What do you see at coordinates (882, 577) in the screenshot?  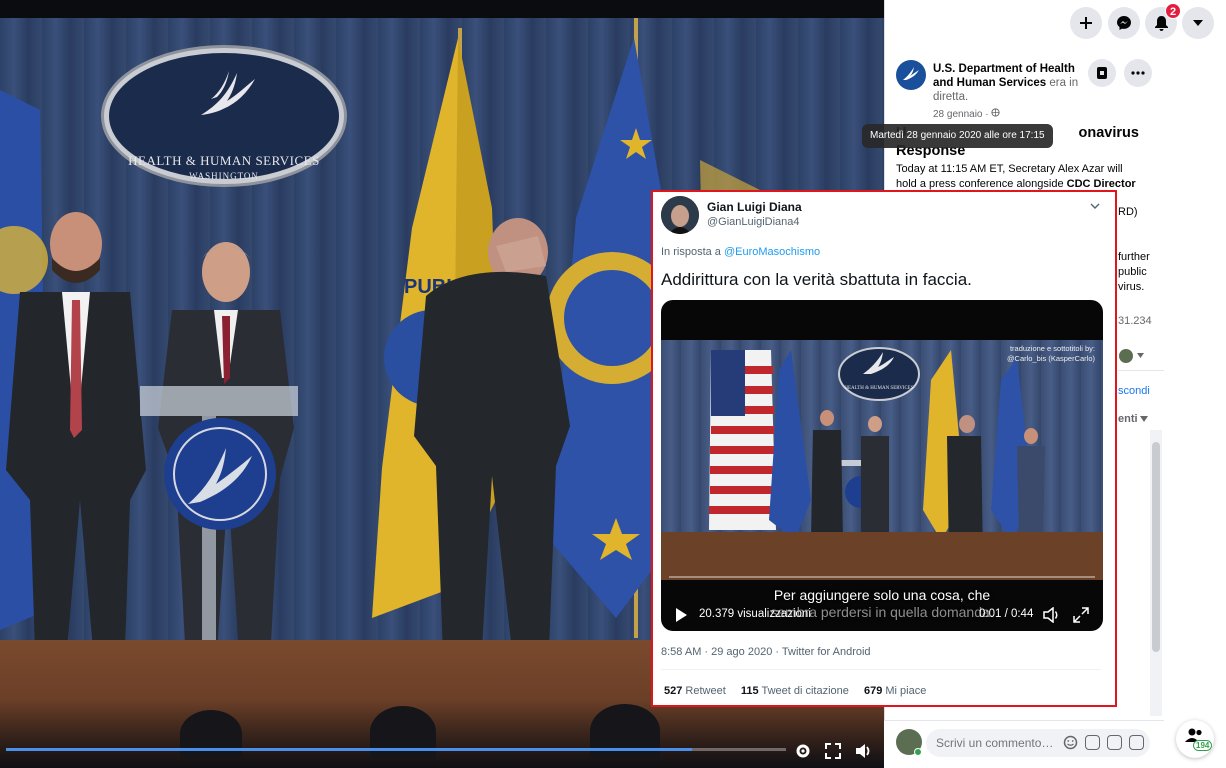 I see `tweet-video-progress` at bounding box center [882, 577].